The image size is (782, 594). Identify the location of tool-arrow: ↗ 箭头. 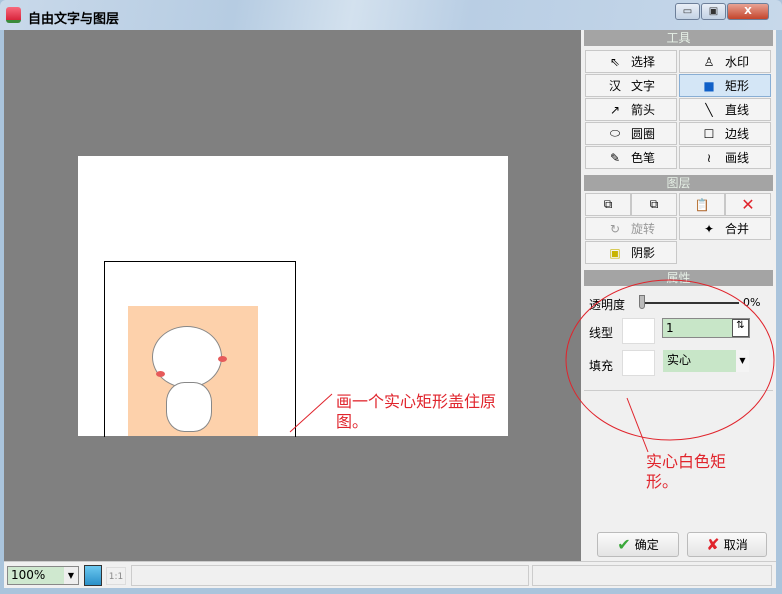
(631, 109).